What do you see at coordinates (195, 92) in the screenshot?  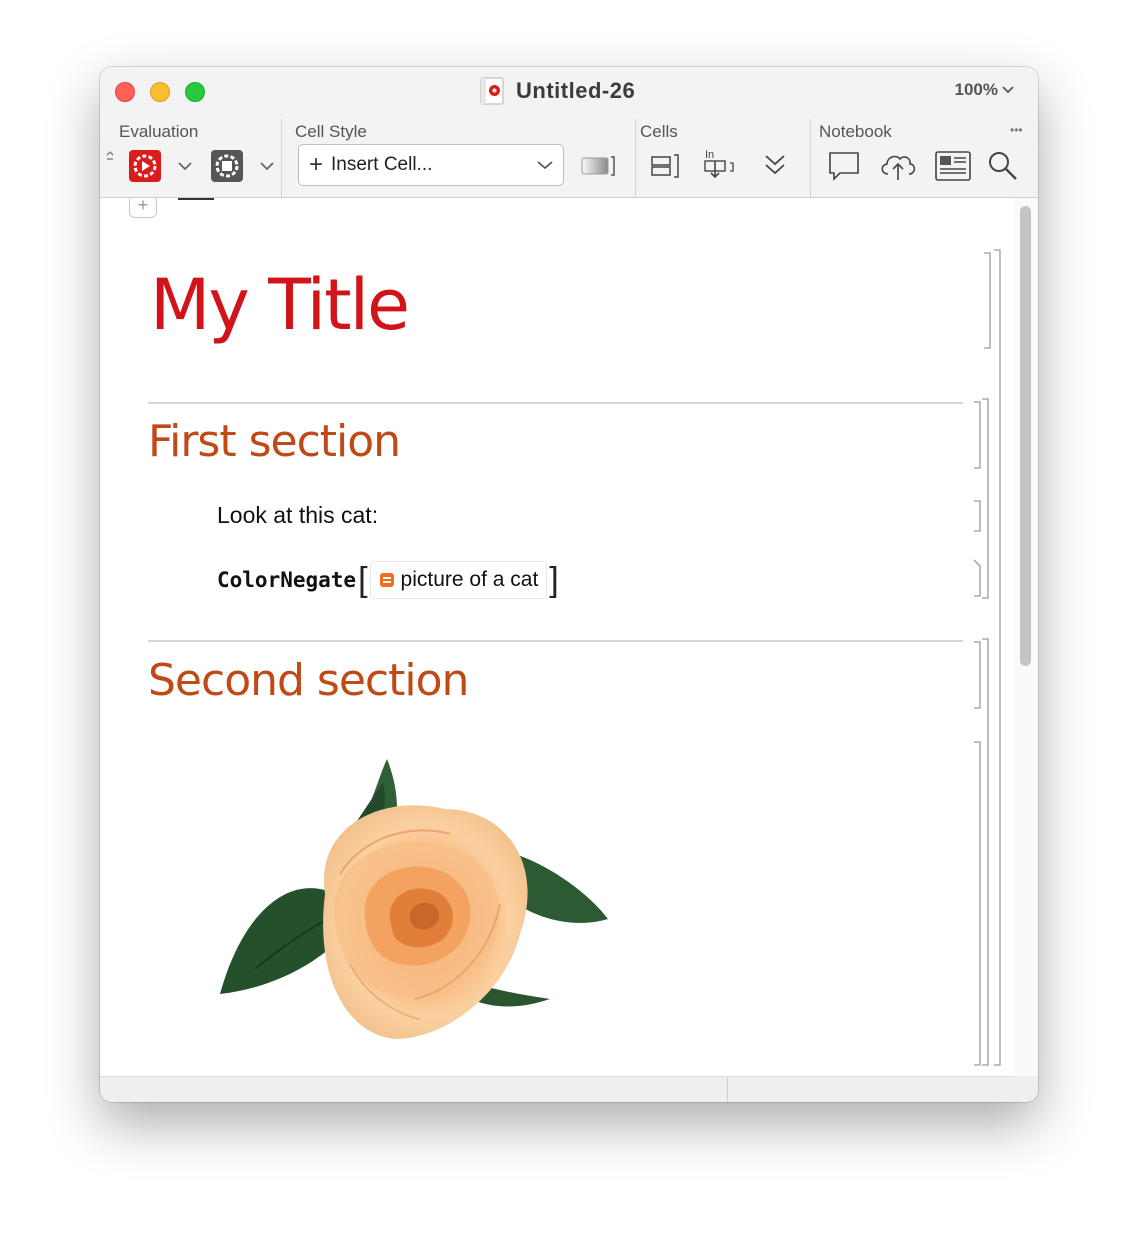 I see `zoom-window-button` at bounding box center [195, 92].